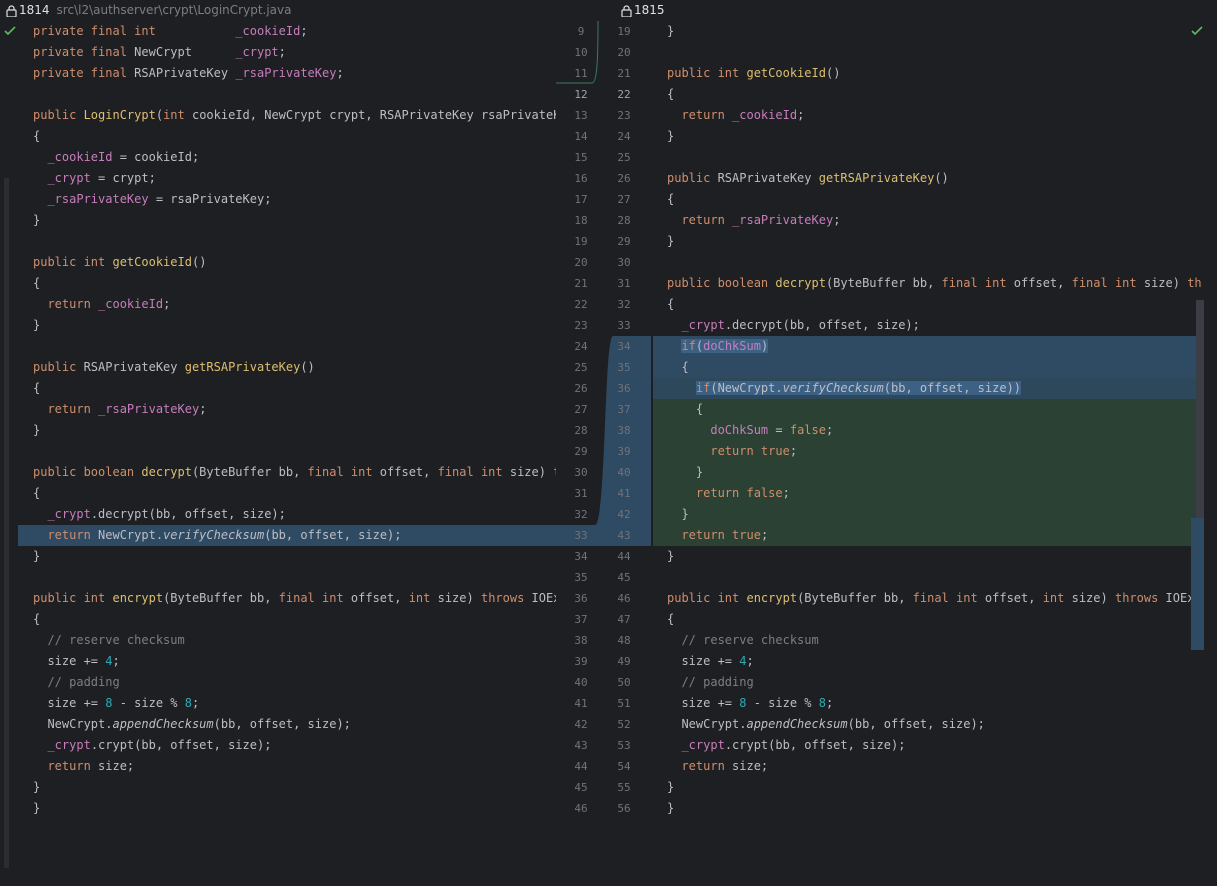 The width and height of the screenshot is (1217, 886). Describe the element at coordinates (185, 52) in the screenshot. I see `code-token: NewCrypt` at that location.